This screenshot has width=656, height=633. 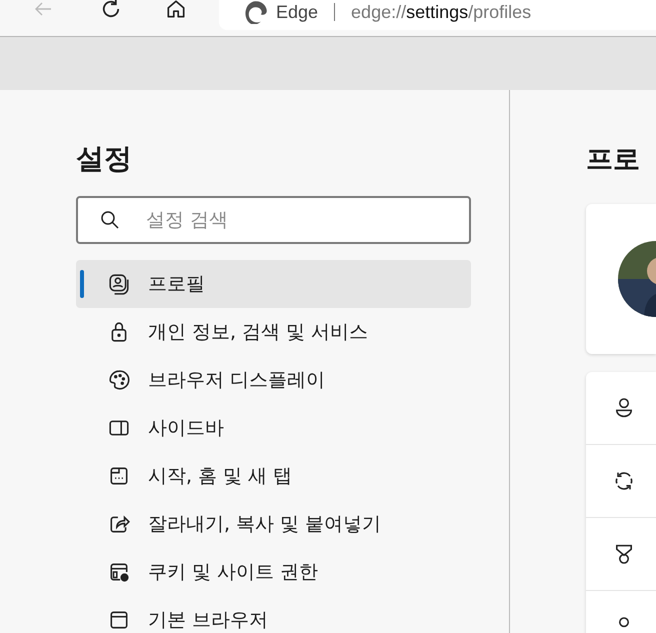 What do you see at coordinates (273, 476) in the screenshot?
I see `nav-item: 시작, 홈 및 새 탭` at bounding box center [273, 476].